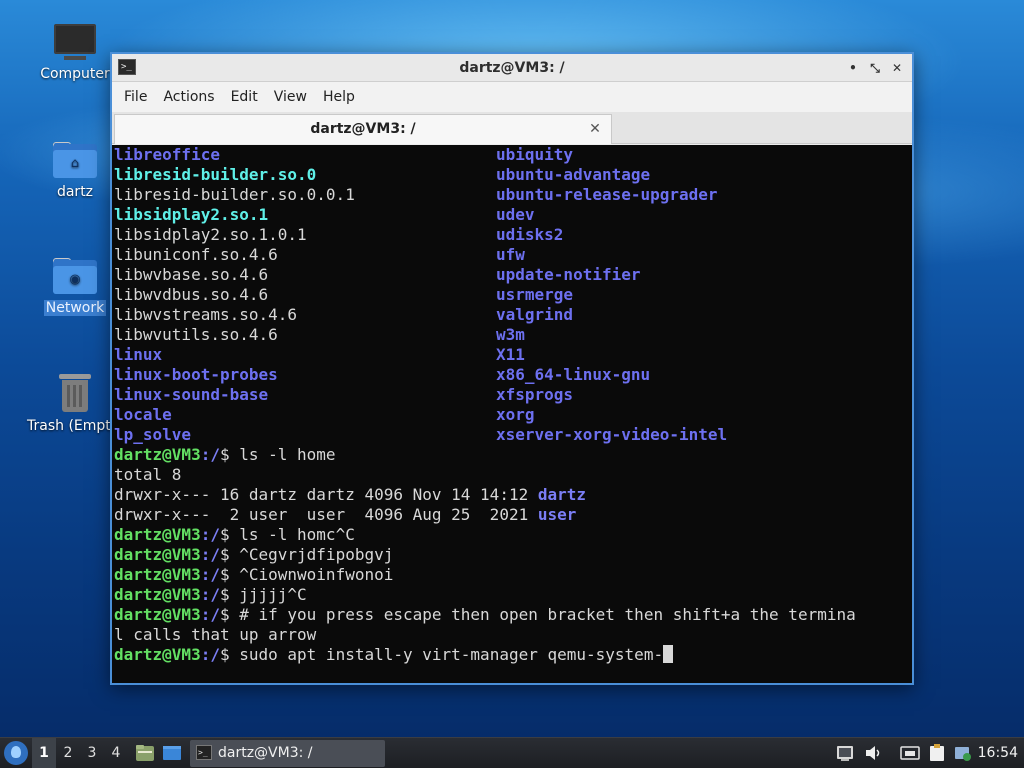 The height and width of the screenshot is (768, 1024). What do you see at coordinates (510, 354) in the screenshot?
I see `listing-entry: X11` at bounding box center [510, 354].